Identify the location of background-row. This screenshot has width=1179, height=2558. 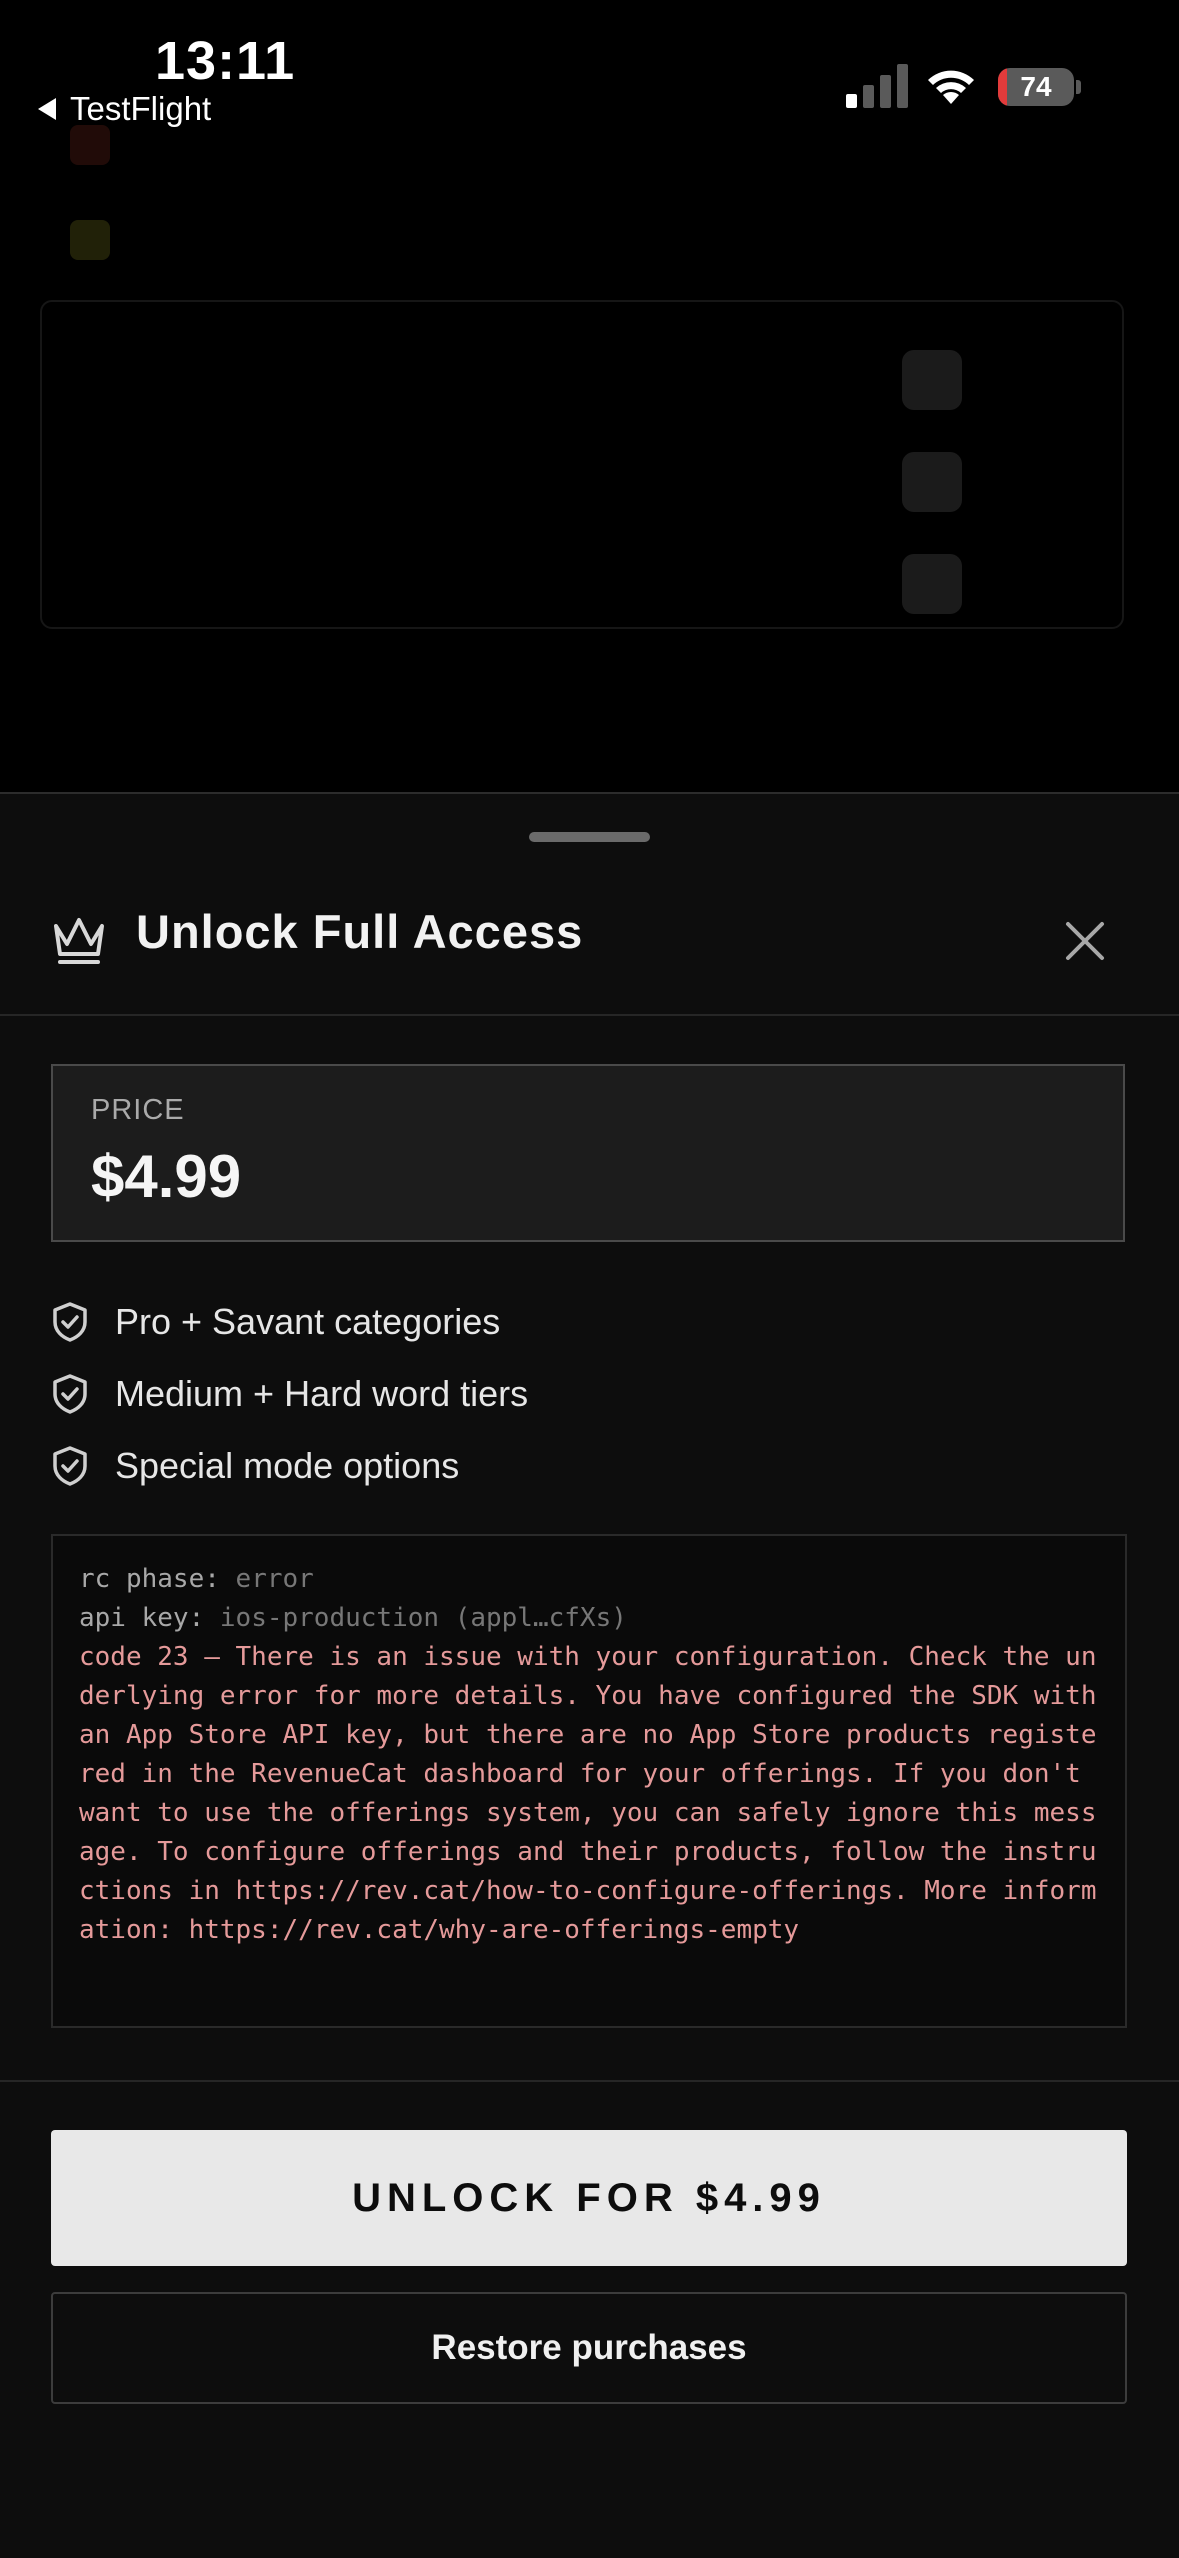
(90, 240).